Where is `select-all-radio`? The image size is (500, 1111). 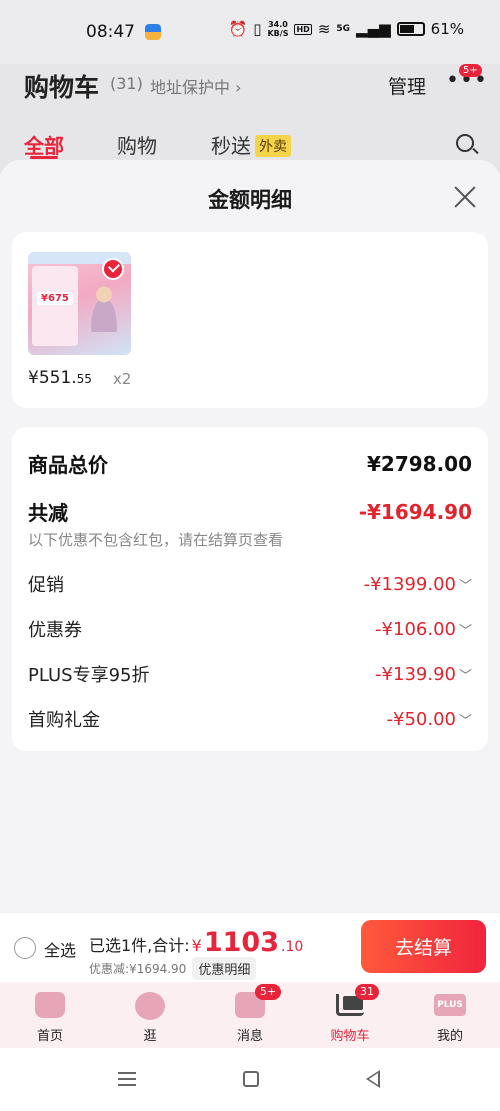
select-all-radio is located at coordinates (25, 948).